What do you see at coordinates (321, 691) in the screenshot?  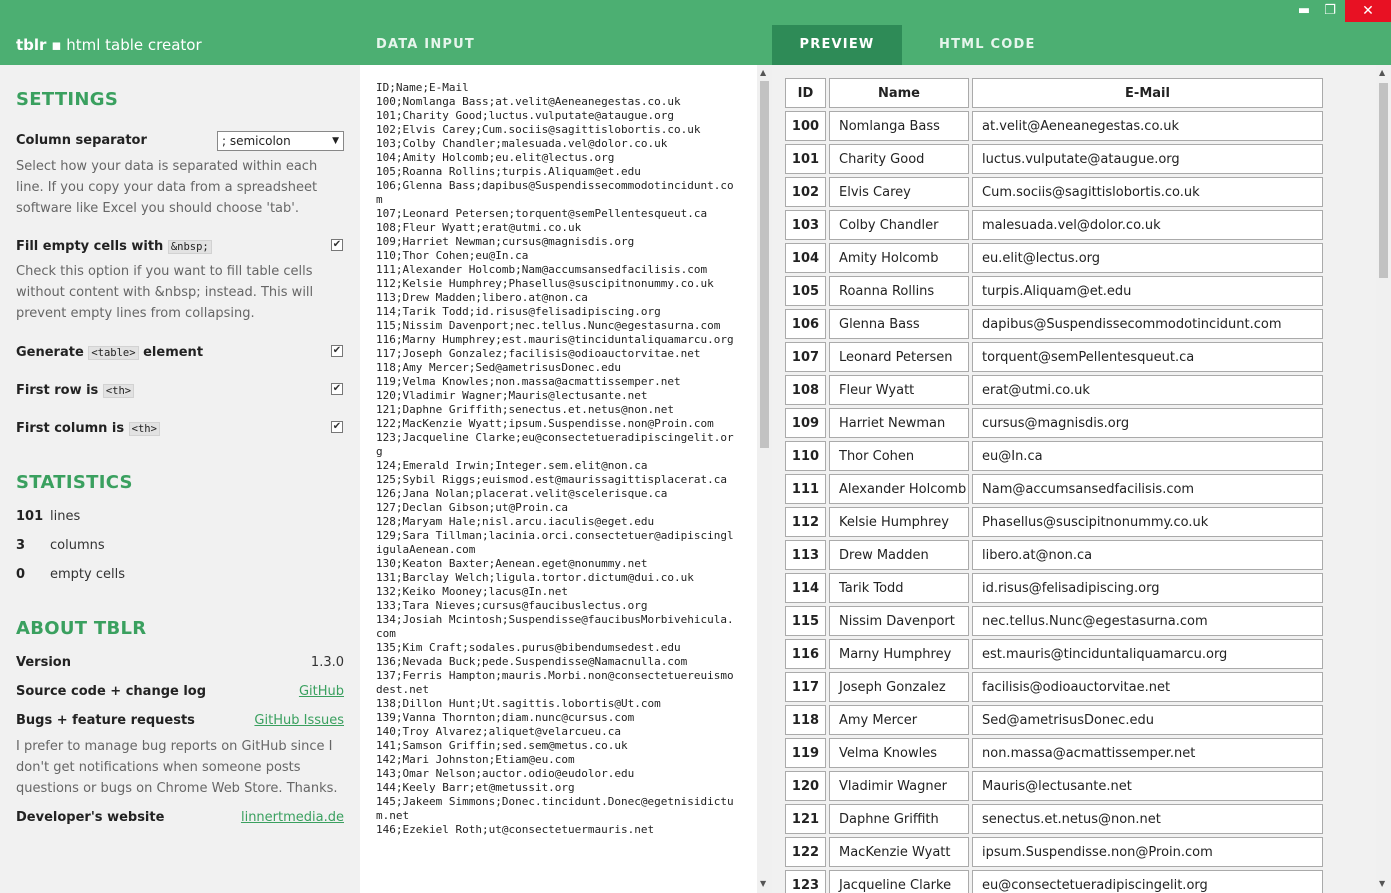 I see `github-link: GitHub` at bounding box center [321, 691].